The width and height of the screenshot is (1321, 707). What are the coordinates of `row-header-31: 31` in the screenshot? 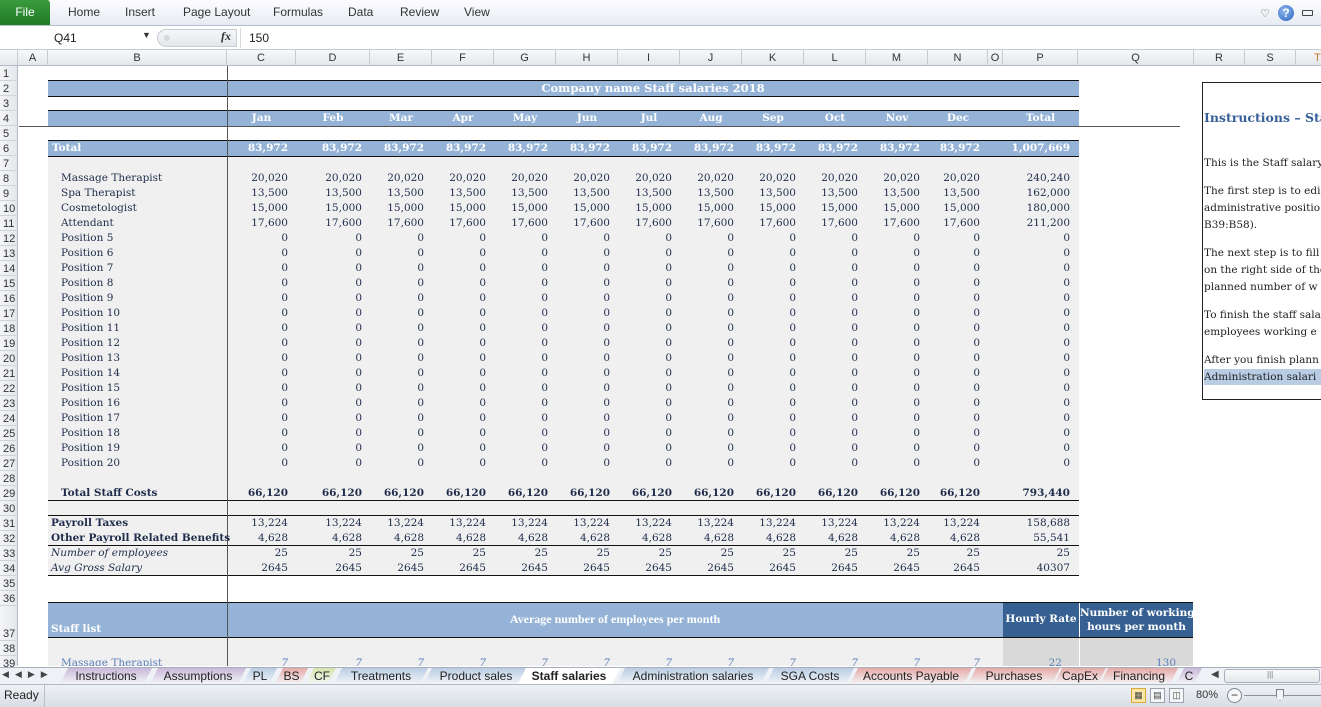 It's located at (9, 523).